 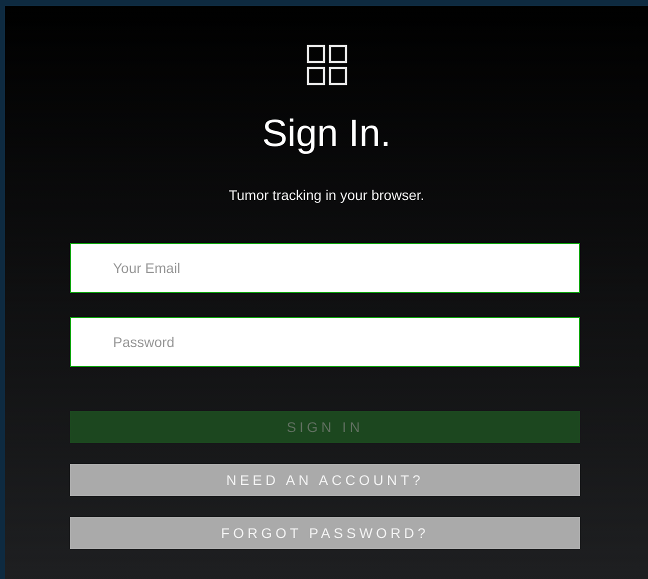 What do you see at coordinates (325, 533) in the screenshot?
I see `link-button: FORGOT PASSWORD?` at bounding box center [325, 533].